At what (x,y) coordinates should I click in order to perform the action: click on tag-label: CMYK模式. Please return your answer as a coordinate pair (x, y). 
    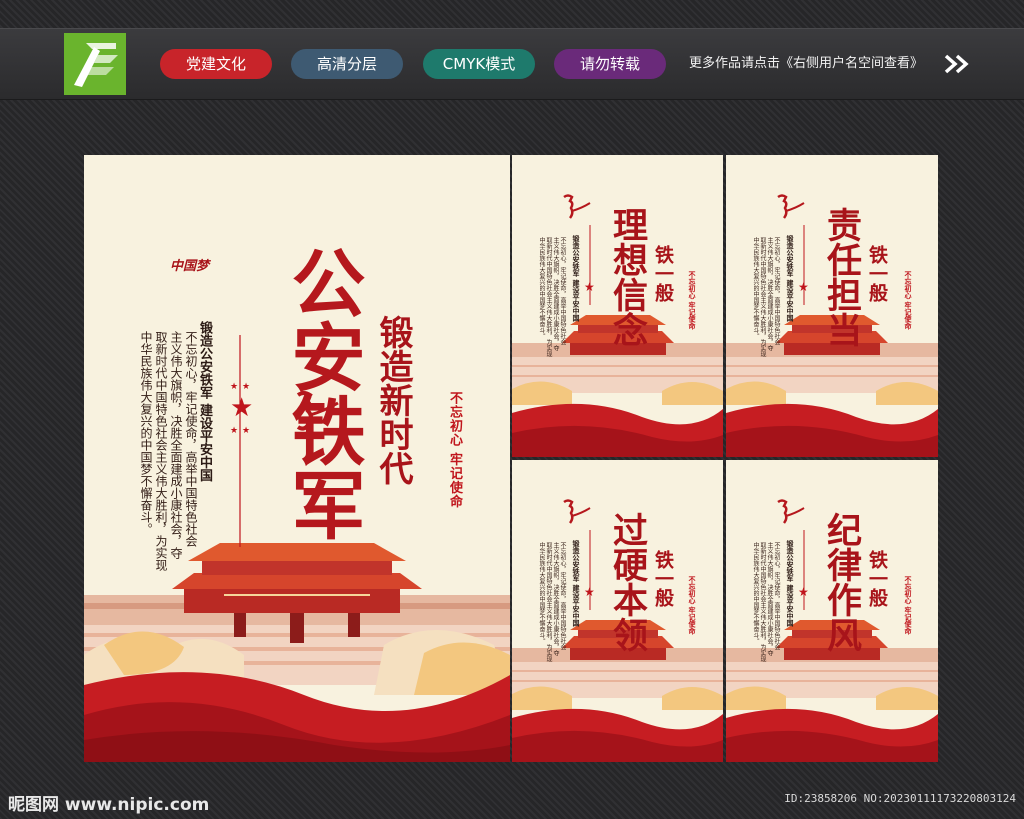
    Looking at the image, I should click on (479, 64).